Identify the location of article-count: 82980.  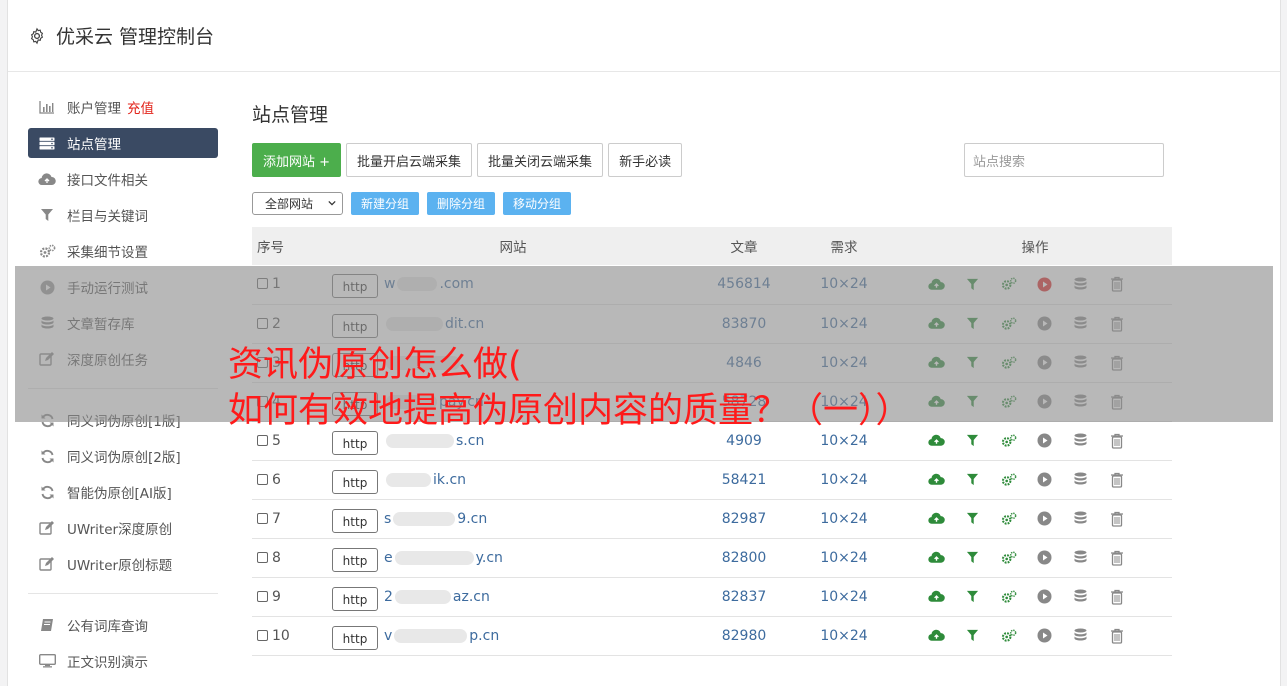
(744, 636).